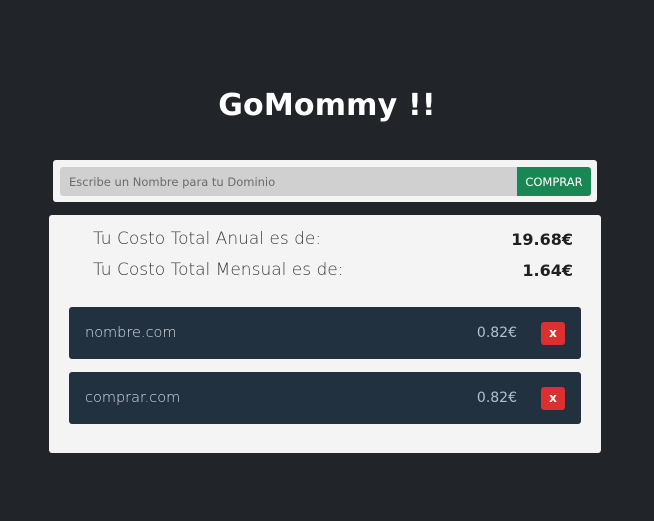 The height and width of the screenshot is (521, 654). What do you see at coordinates (542, 239) in the screenshot?
I see `annual-cost-value: 19.68€` at bounding box center [542, 239].